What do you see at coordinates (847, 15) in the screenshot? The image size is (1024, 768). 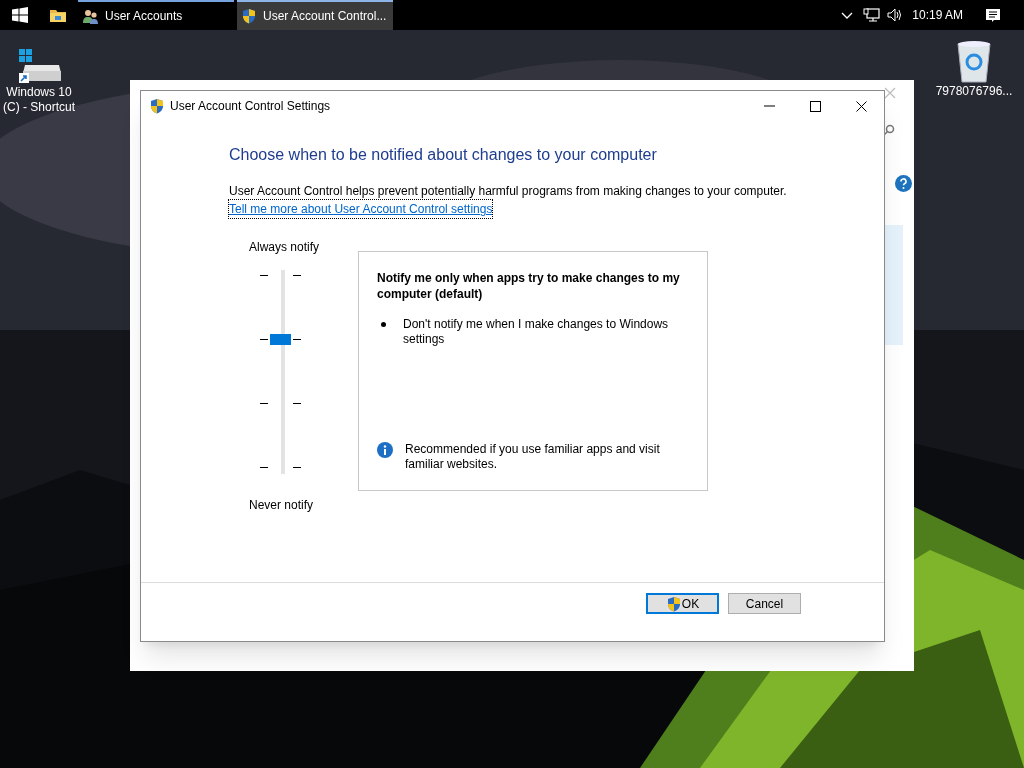 I see `chevron-up-icon` at bounding box center [847, 15].